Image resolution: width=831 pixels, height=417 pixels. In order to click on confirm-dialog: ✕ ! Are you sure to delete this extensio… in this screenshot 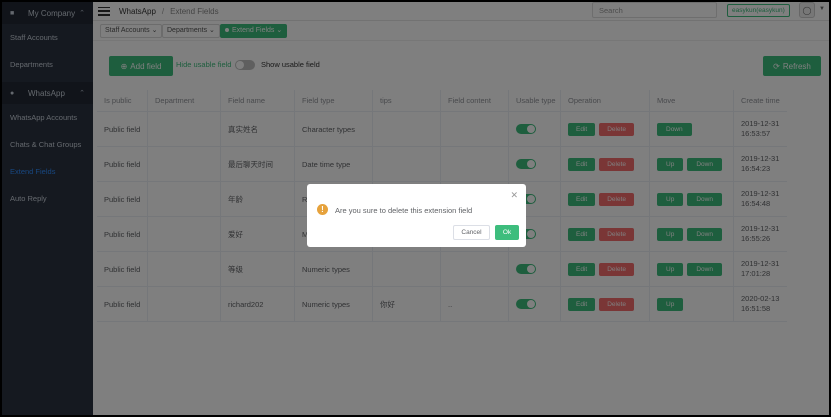, I will do `click(416, 215)`.